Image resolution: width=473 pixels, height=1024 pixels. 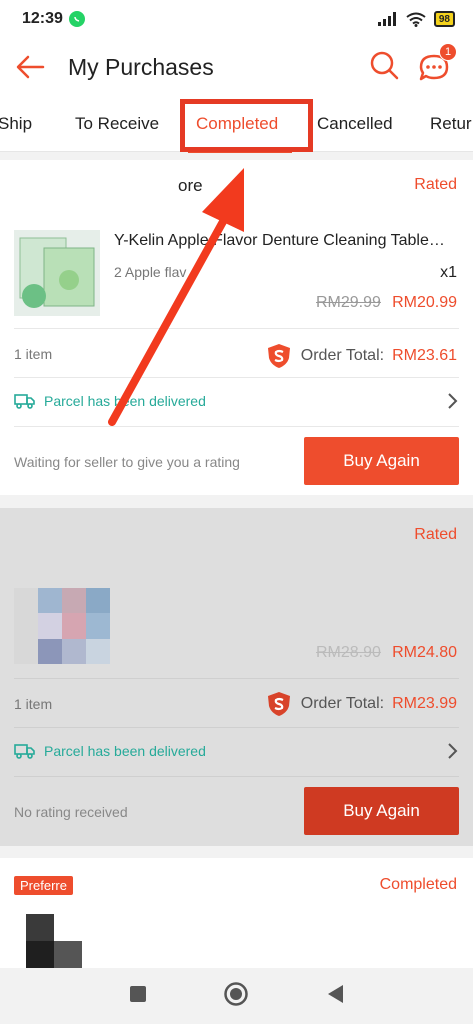 I want to click on back-nav-button, so click(x=335, y=996).